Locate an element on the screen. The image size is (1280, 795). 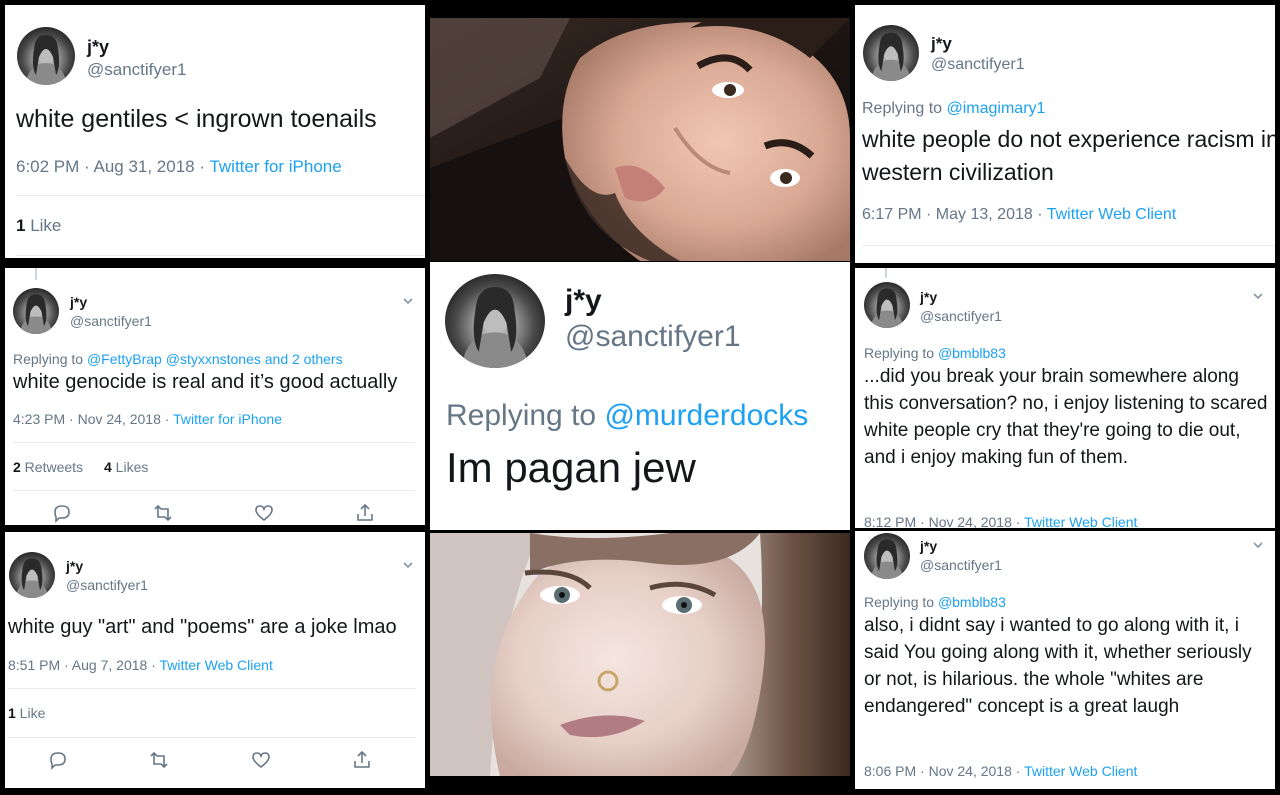
likes-number: 1 is located at coordinates (12, 713).